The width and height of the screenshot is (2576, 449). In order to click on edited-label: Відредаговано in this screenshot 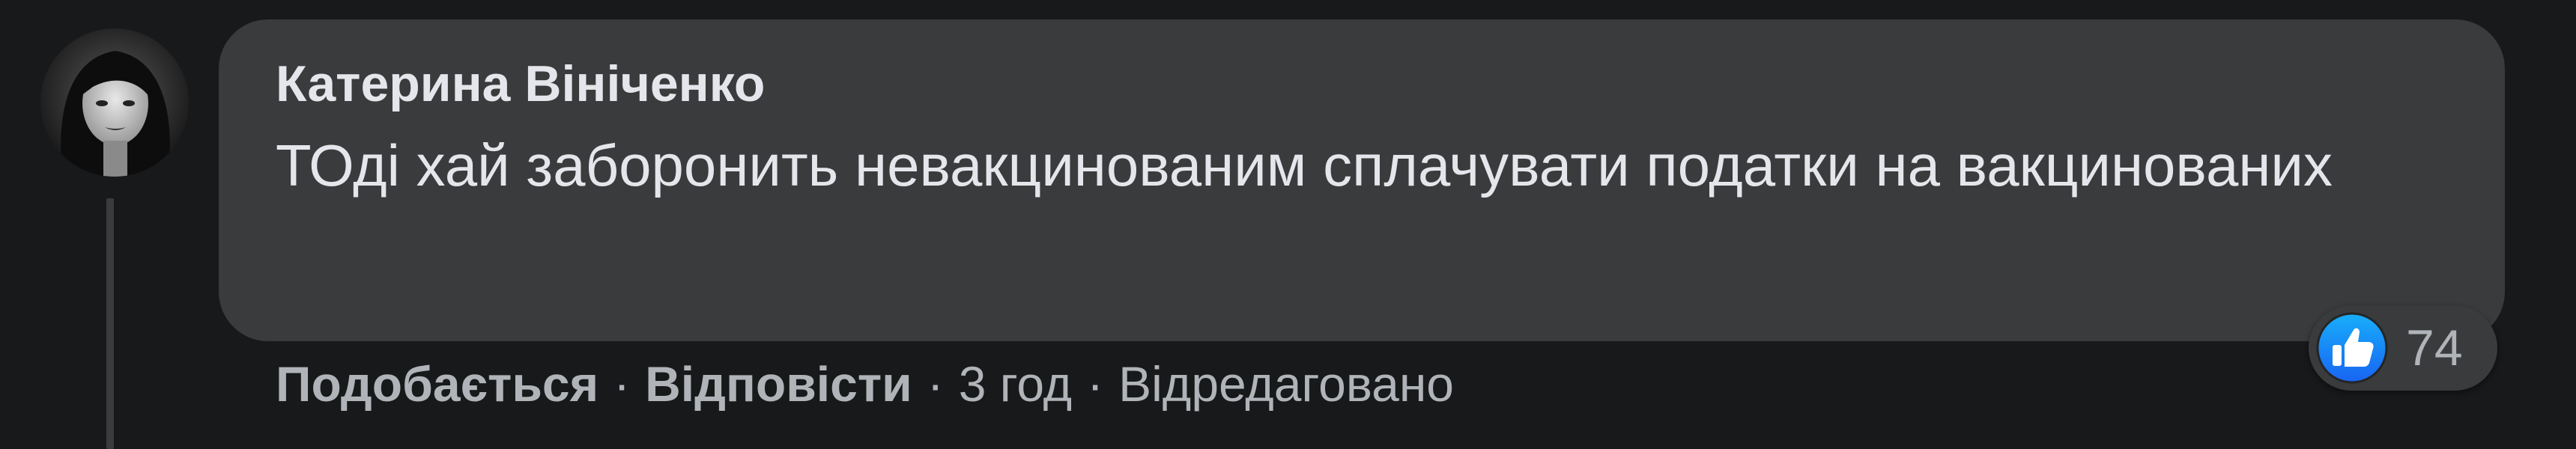, I will do `click(1286, 384)`.